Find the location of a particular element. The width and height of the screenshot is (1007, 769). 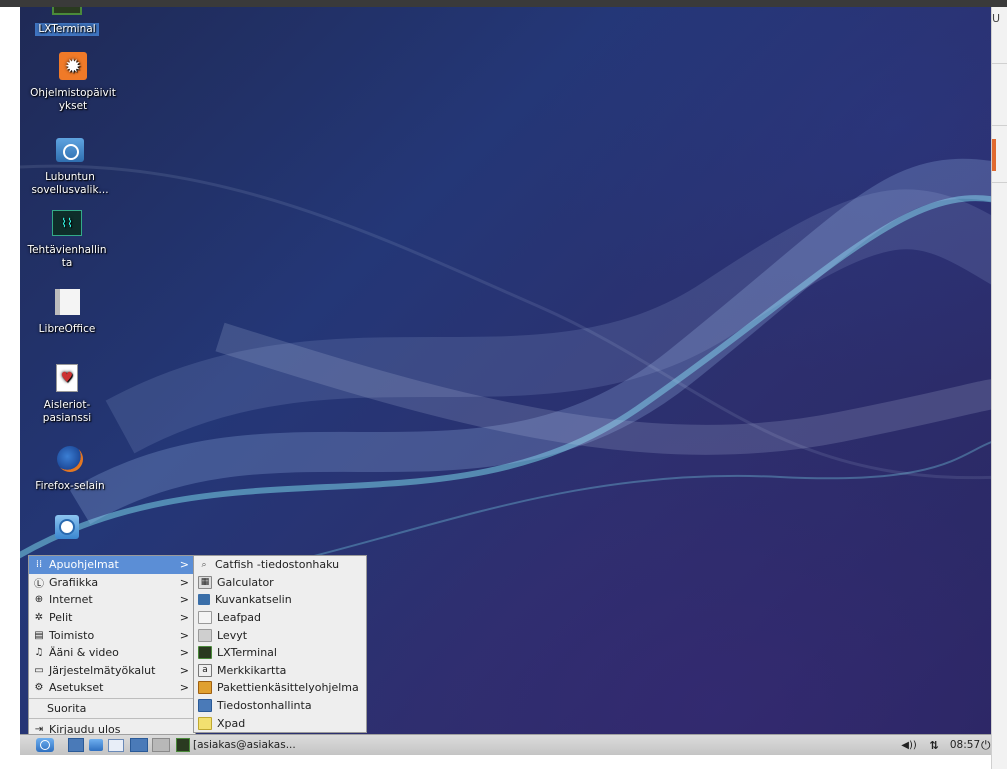

submenu-item-label: Galculator is located at coordinates (245, 582).